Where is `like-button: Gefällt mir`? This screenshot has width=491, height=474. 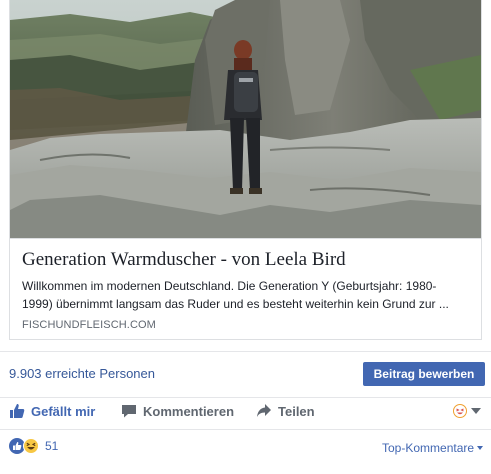 like-button: Gefällt mir is located at coordinates (52, 411).